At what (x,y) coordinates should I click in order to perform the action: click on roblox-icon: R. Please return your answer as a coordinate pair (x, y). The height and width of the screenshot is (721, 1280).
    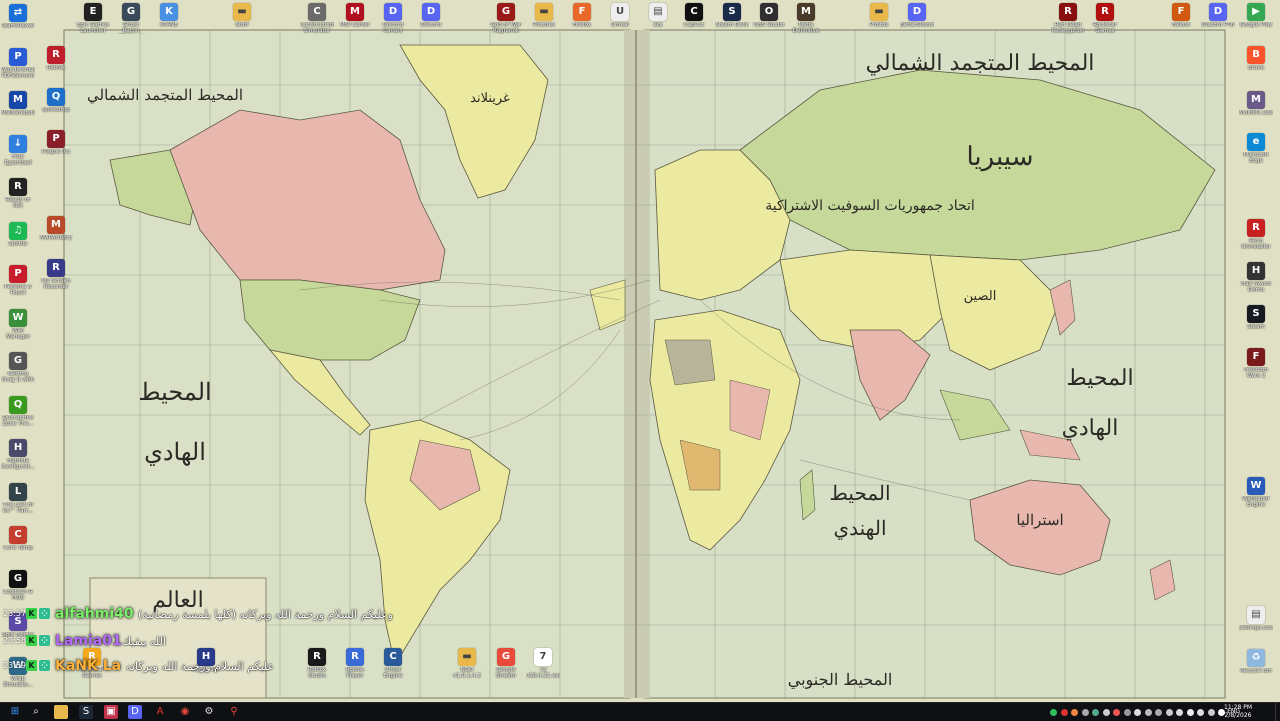
    Looking at the image, I should click on (56, 55).